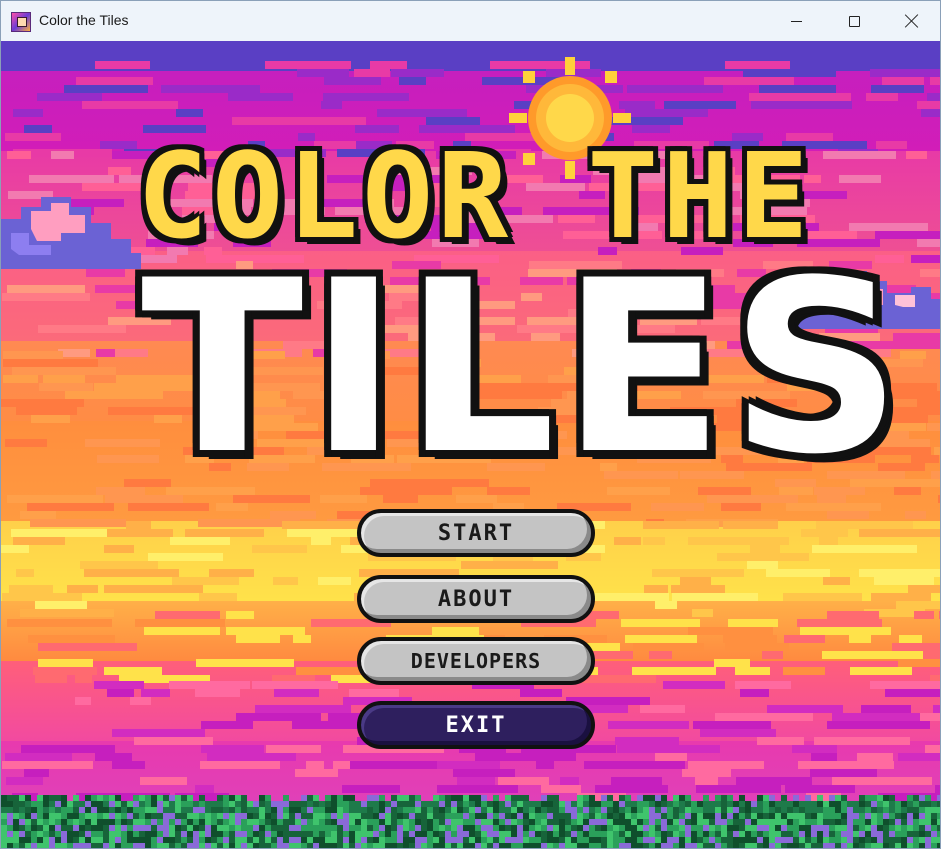 Image resolution: width=941 pixels, height=849 pixels. What do you see at coordinates (854, 21) in the screenshot?
I see `maximize-button` at bounding box center [854, 21].